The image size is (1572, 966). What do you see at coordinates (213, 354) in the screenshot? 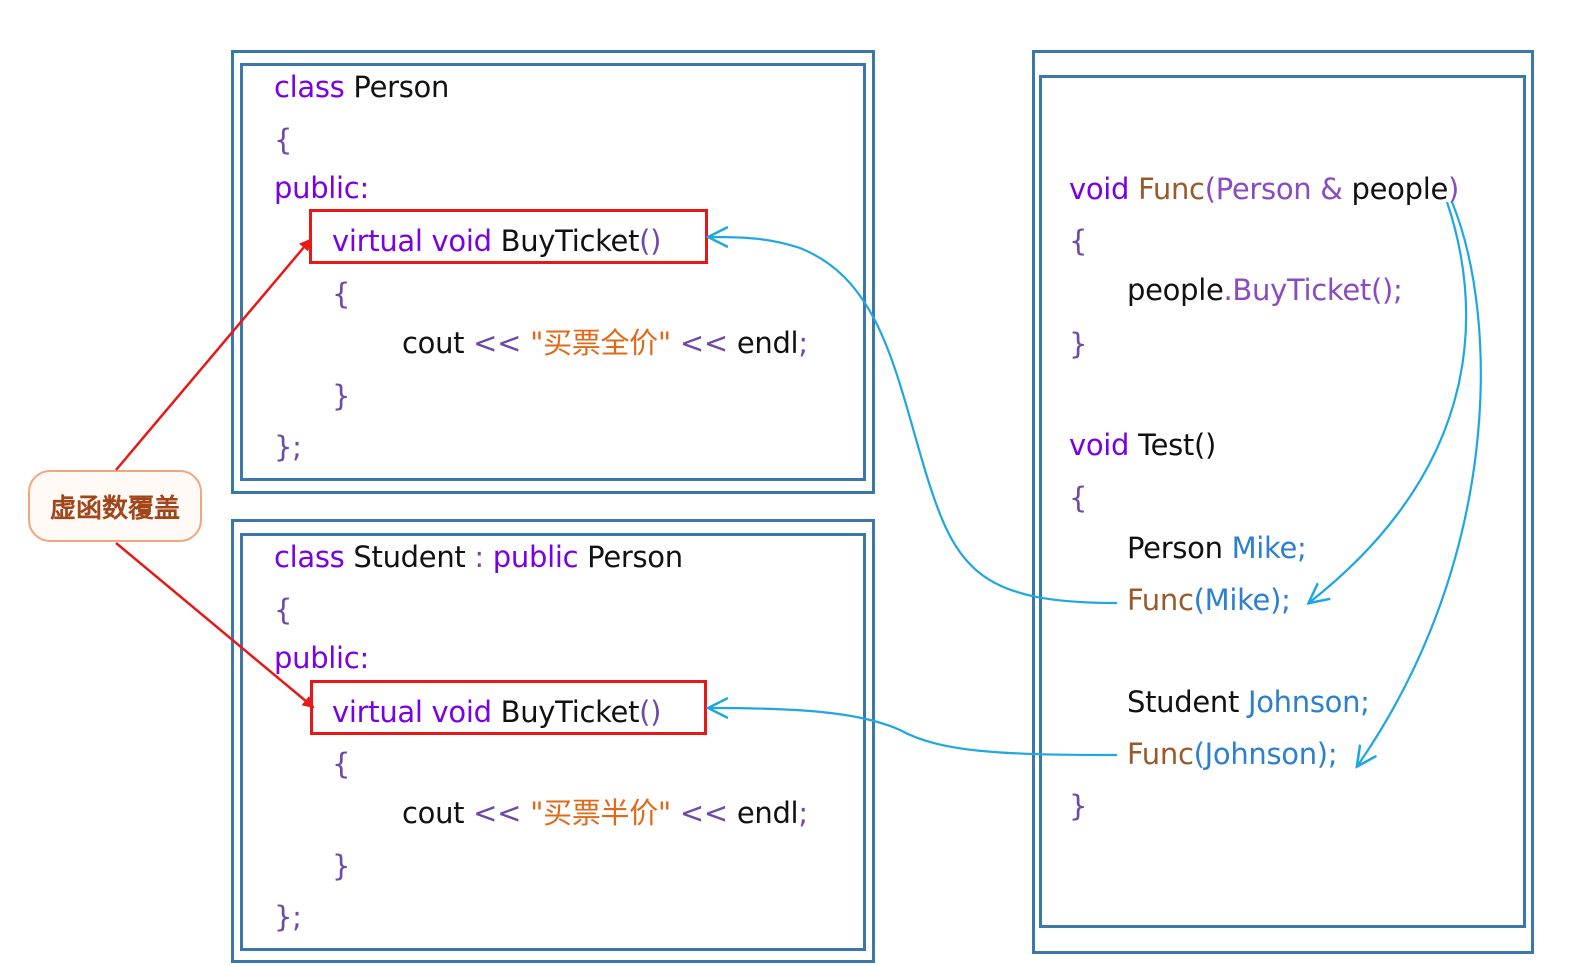
I see `red-arrow-to-person-method` at bounding box center [213, 354].